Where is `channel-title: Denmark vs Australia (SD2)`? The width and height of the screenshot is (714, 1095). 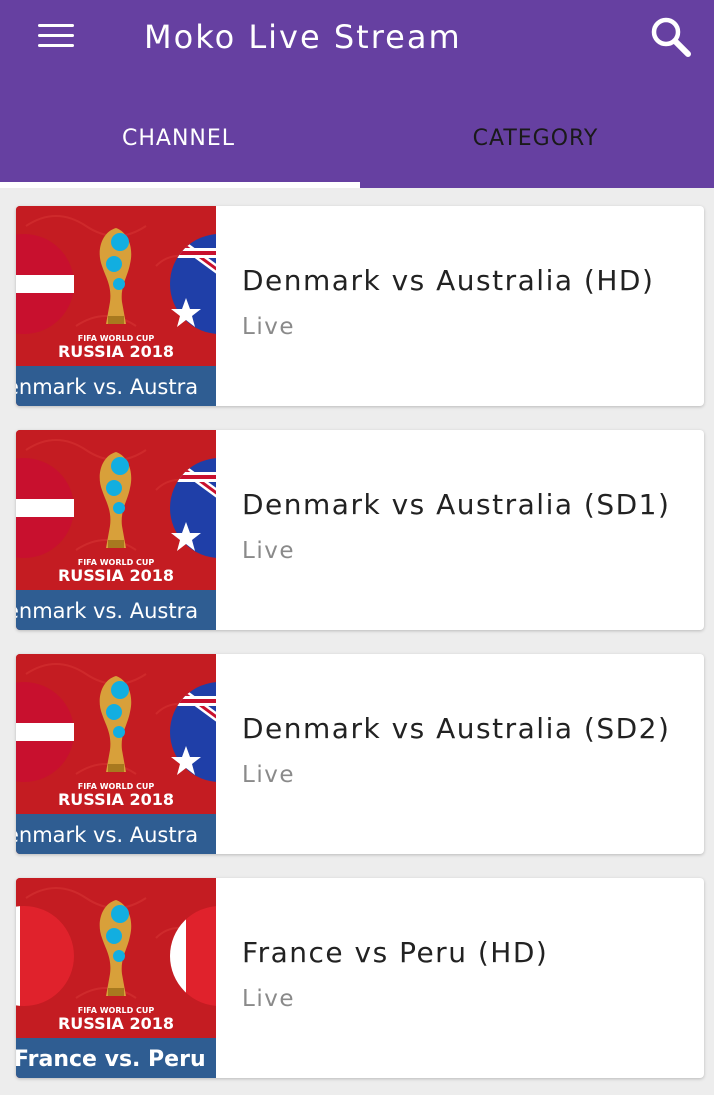
channel-title: Denmark vs Australia (SD2) is located at coordinates (456, 728).